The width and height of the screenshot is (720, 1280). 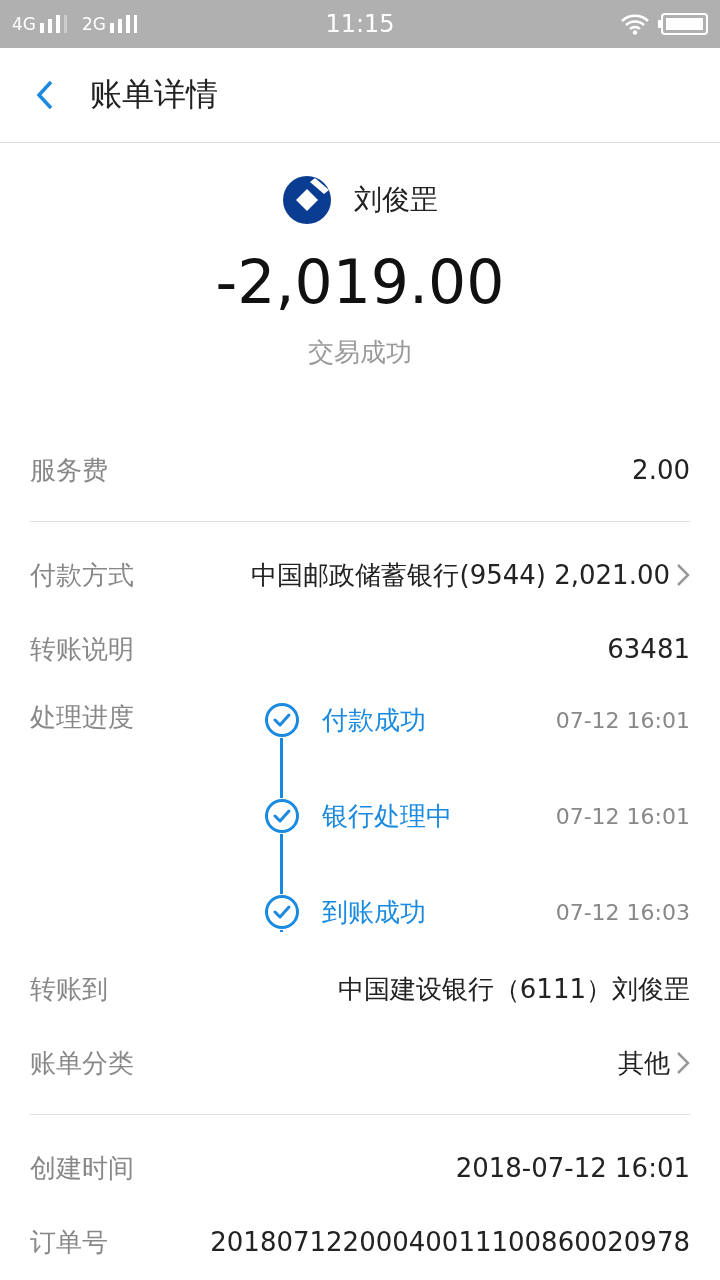 What do you see at coordinates (661, 470) in the screenshot?
I see `row-value: 2.00` at bounding box center [661, 470].